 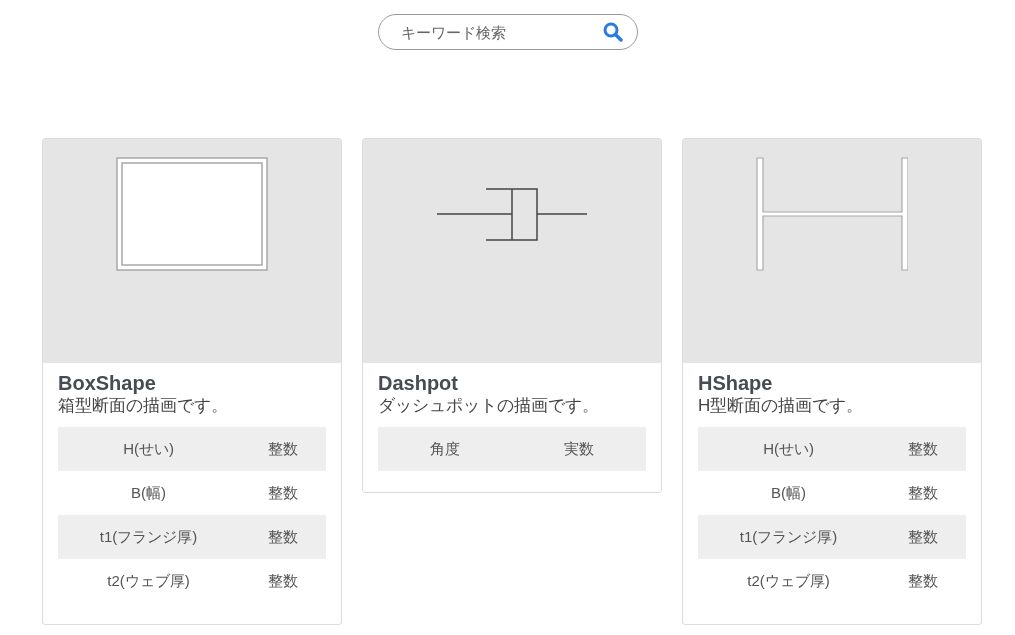 What do you see at coordinates (507, 32) in the screenshot?
I see `search-field: キーワード検索` at bounding box center [507, 32].